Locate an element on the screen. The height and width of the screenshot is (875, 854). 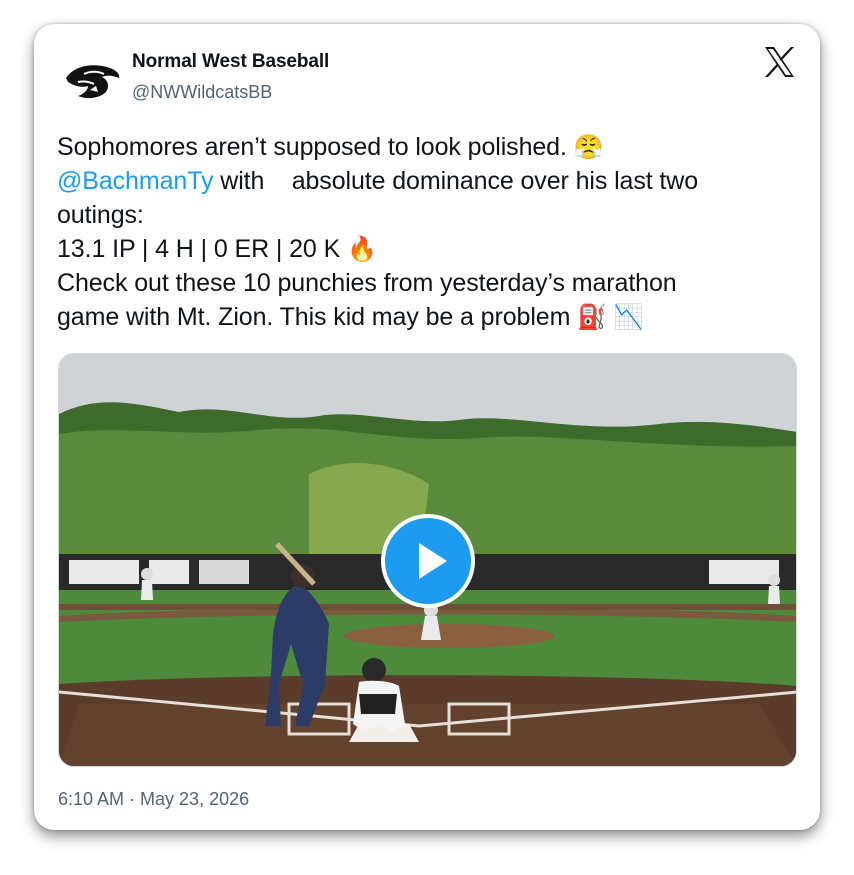
play-icon is located at coordinates (433, 561).